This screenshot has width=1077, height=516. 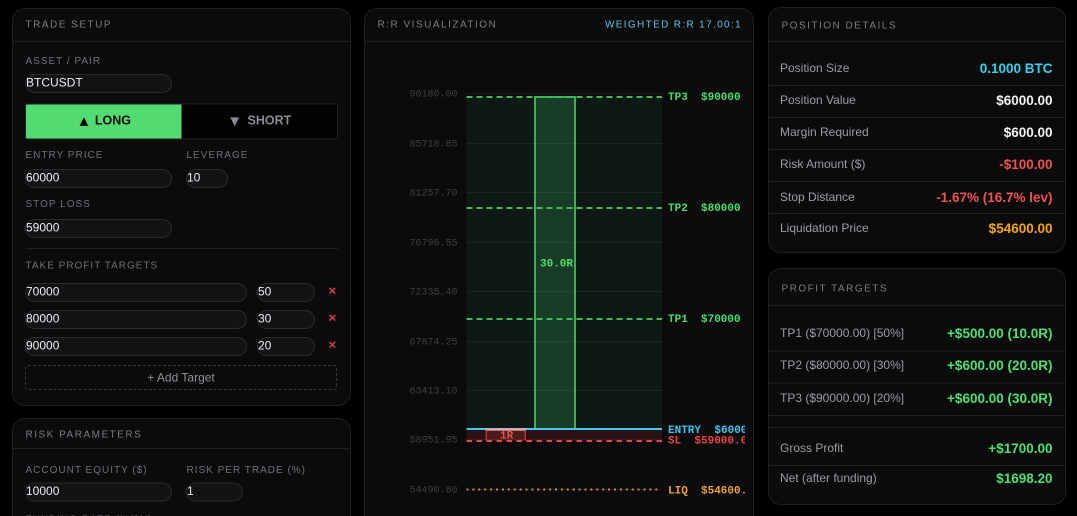 What do you see at coordinates (721, 209) in the screenshot?
I see `svg-text: $80000` at bounding box center [721, 209].